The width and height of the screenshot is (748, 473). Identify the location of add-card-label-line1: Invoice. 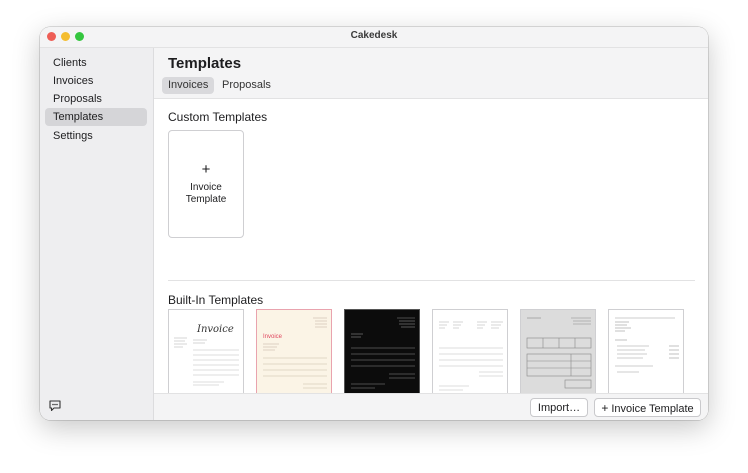
(206, 187).